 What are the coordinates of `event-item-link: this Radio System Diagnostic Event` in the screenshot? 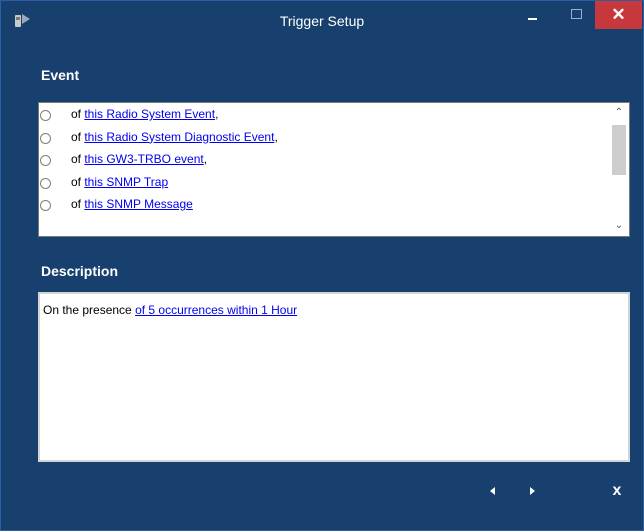 It's located at (179, 137).